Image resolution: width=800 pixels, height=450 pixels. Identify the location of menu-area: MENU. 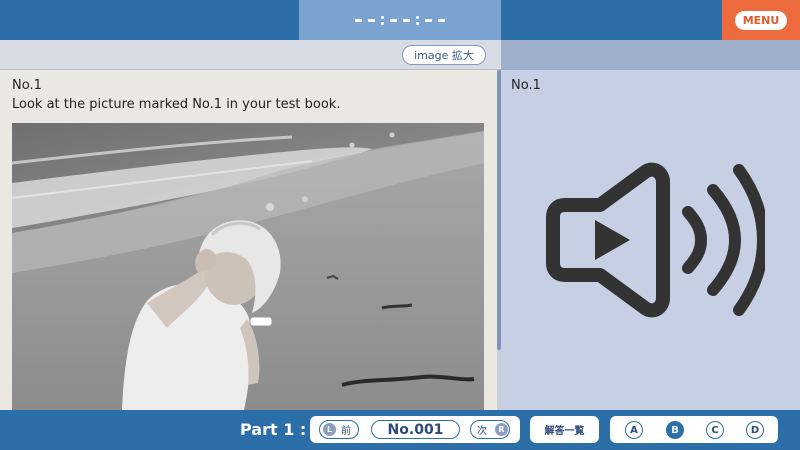
(761, 20).